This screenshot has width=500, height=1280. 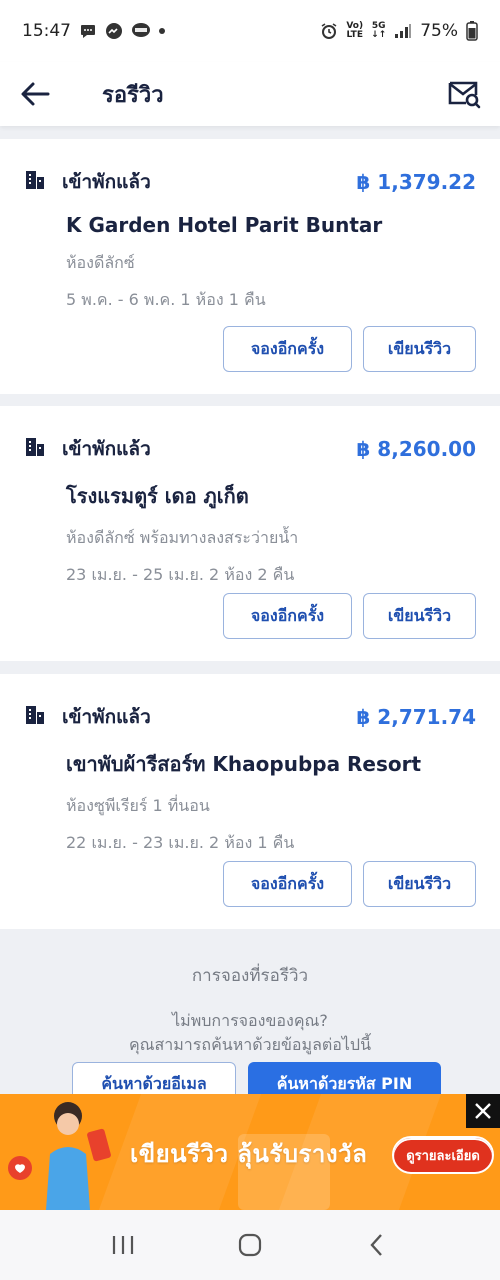 I want to click on hotel-name: เขาพับผ้ารีสอร์ท Khaopubpa Resort, so click(x=271, y=764).